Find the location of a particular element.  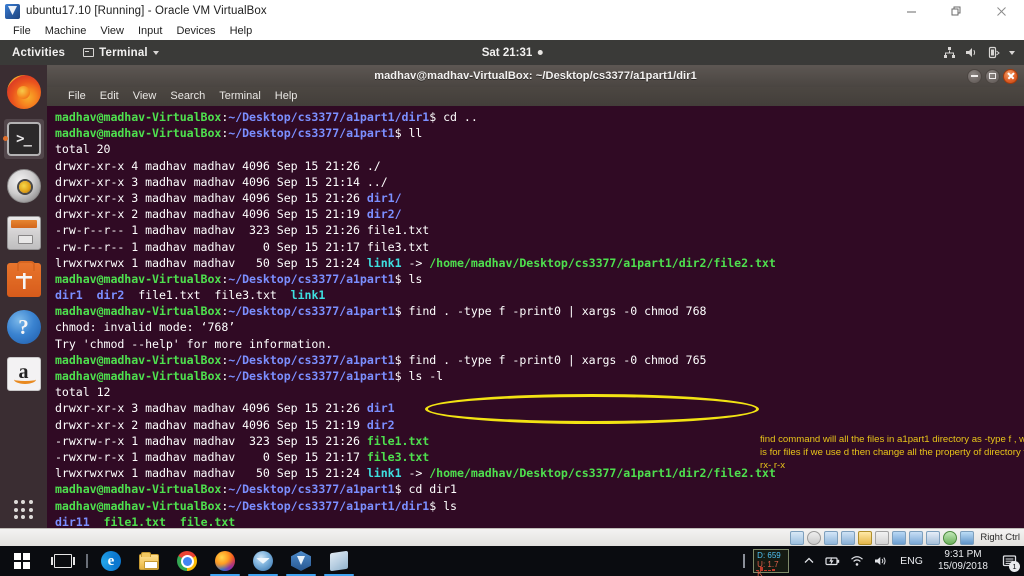

battery-icon is located at coordinates (833, 561).